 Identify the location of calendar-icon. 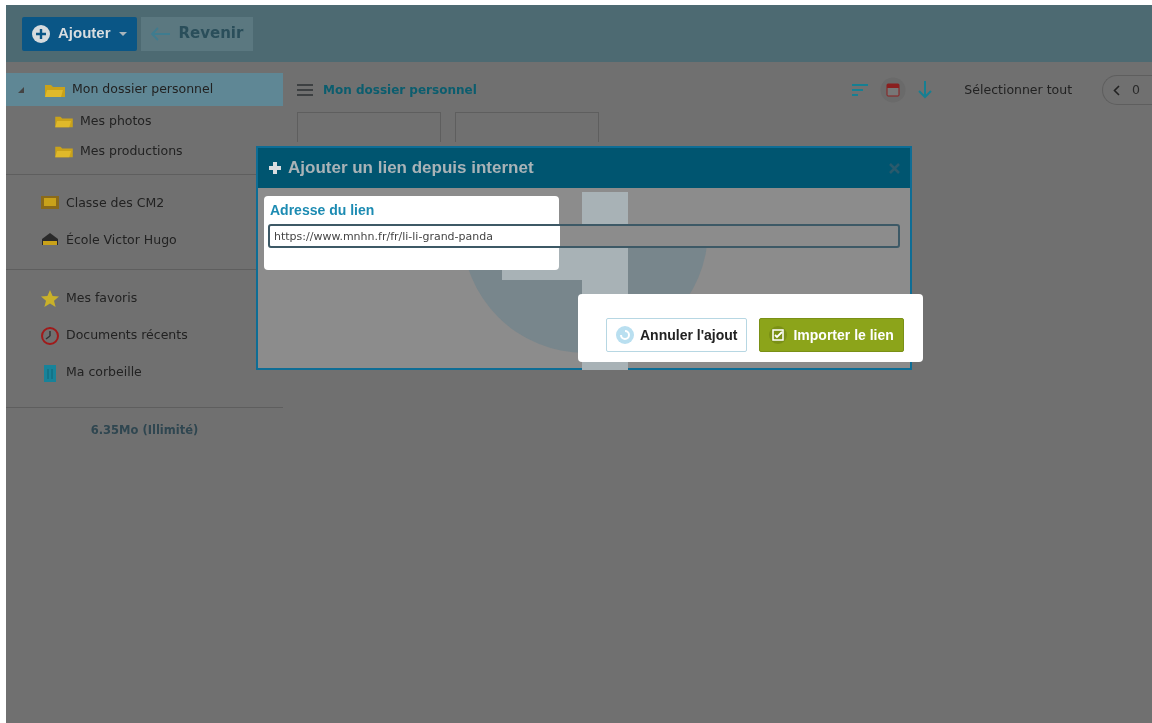
(893, 90).